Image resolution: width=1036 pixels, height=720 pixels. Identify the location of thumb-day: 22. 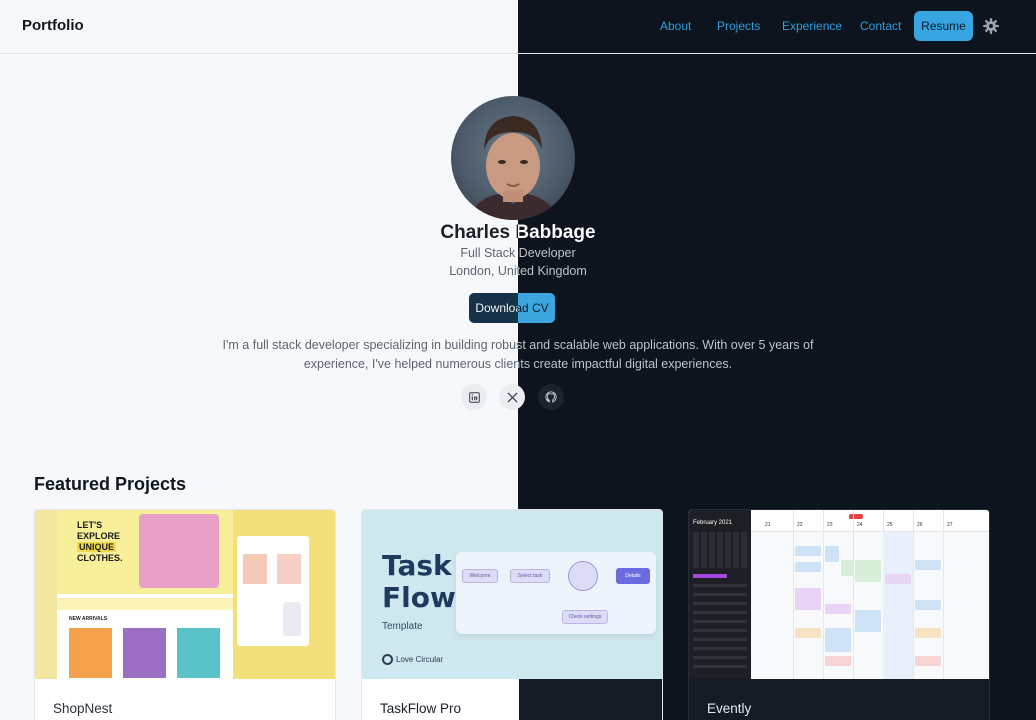
(800, 525).